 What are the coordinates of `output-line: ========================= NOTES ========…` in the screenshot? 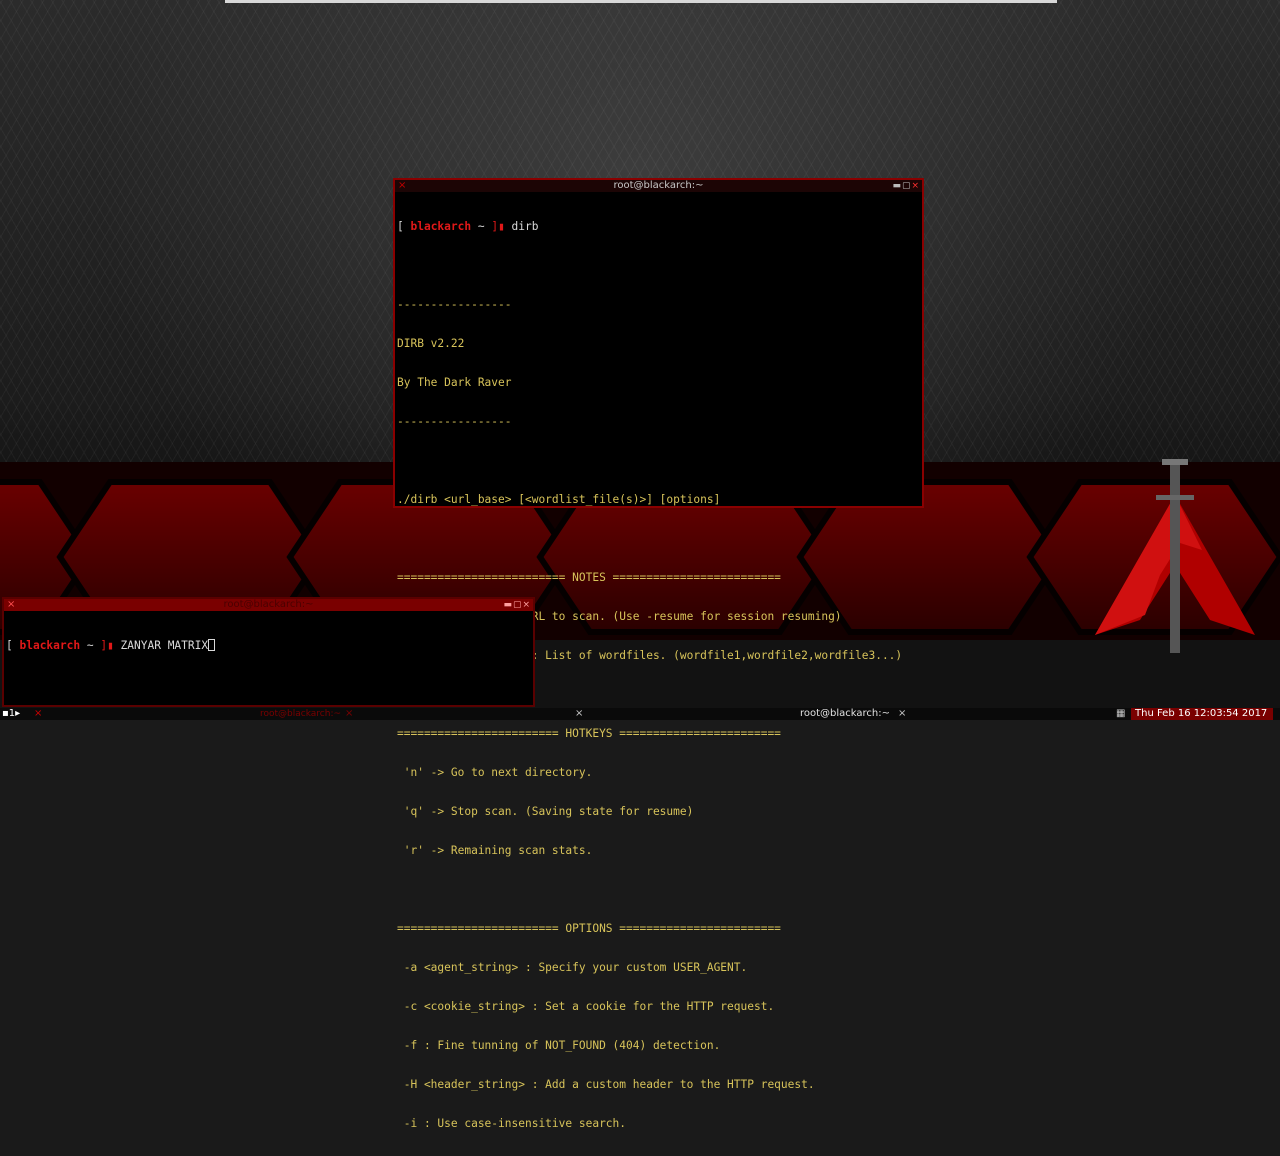 It's located at (589, 577).